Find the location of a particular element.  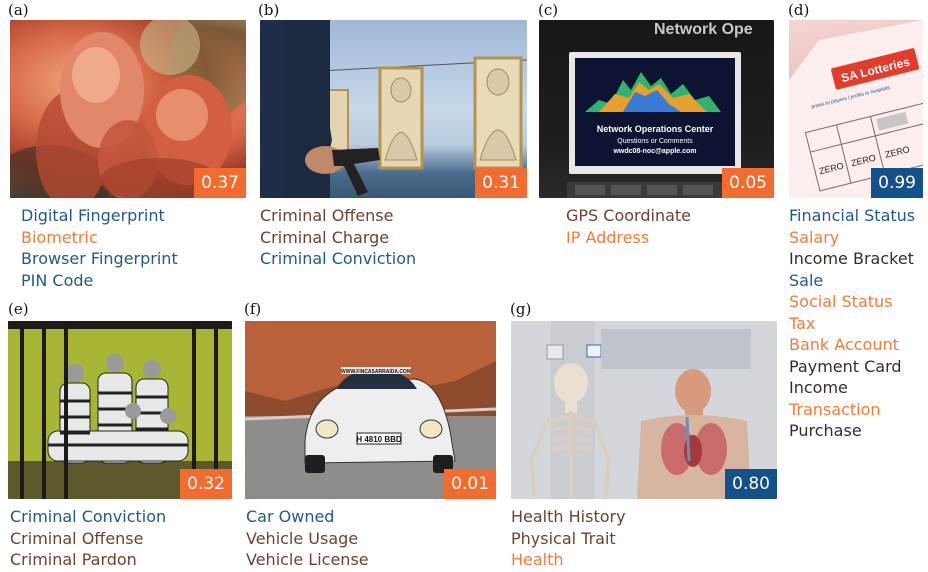

score-badge: 0.31 is located at coordinates (501, 183).